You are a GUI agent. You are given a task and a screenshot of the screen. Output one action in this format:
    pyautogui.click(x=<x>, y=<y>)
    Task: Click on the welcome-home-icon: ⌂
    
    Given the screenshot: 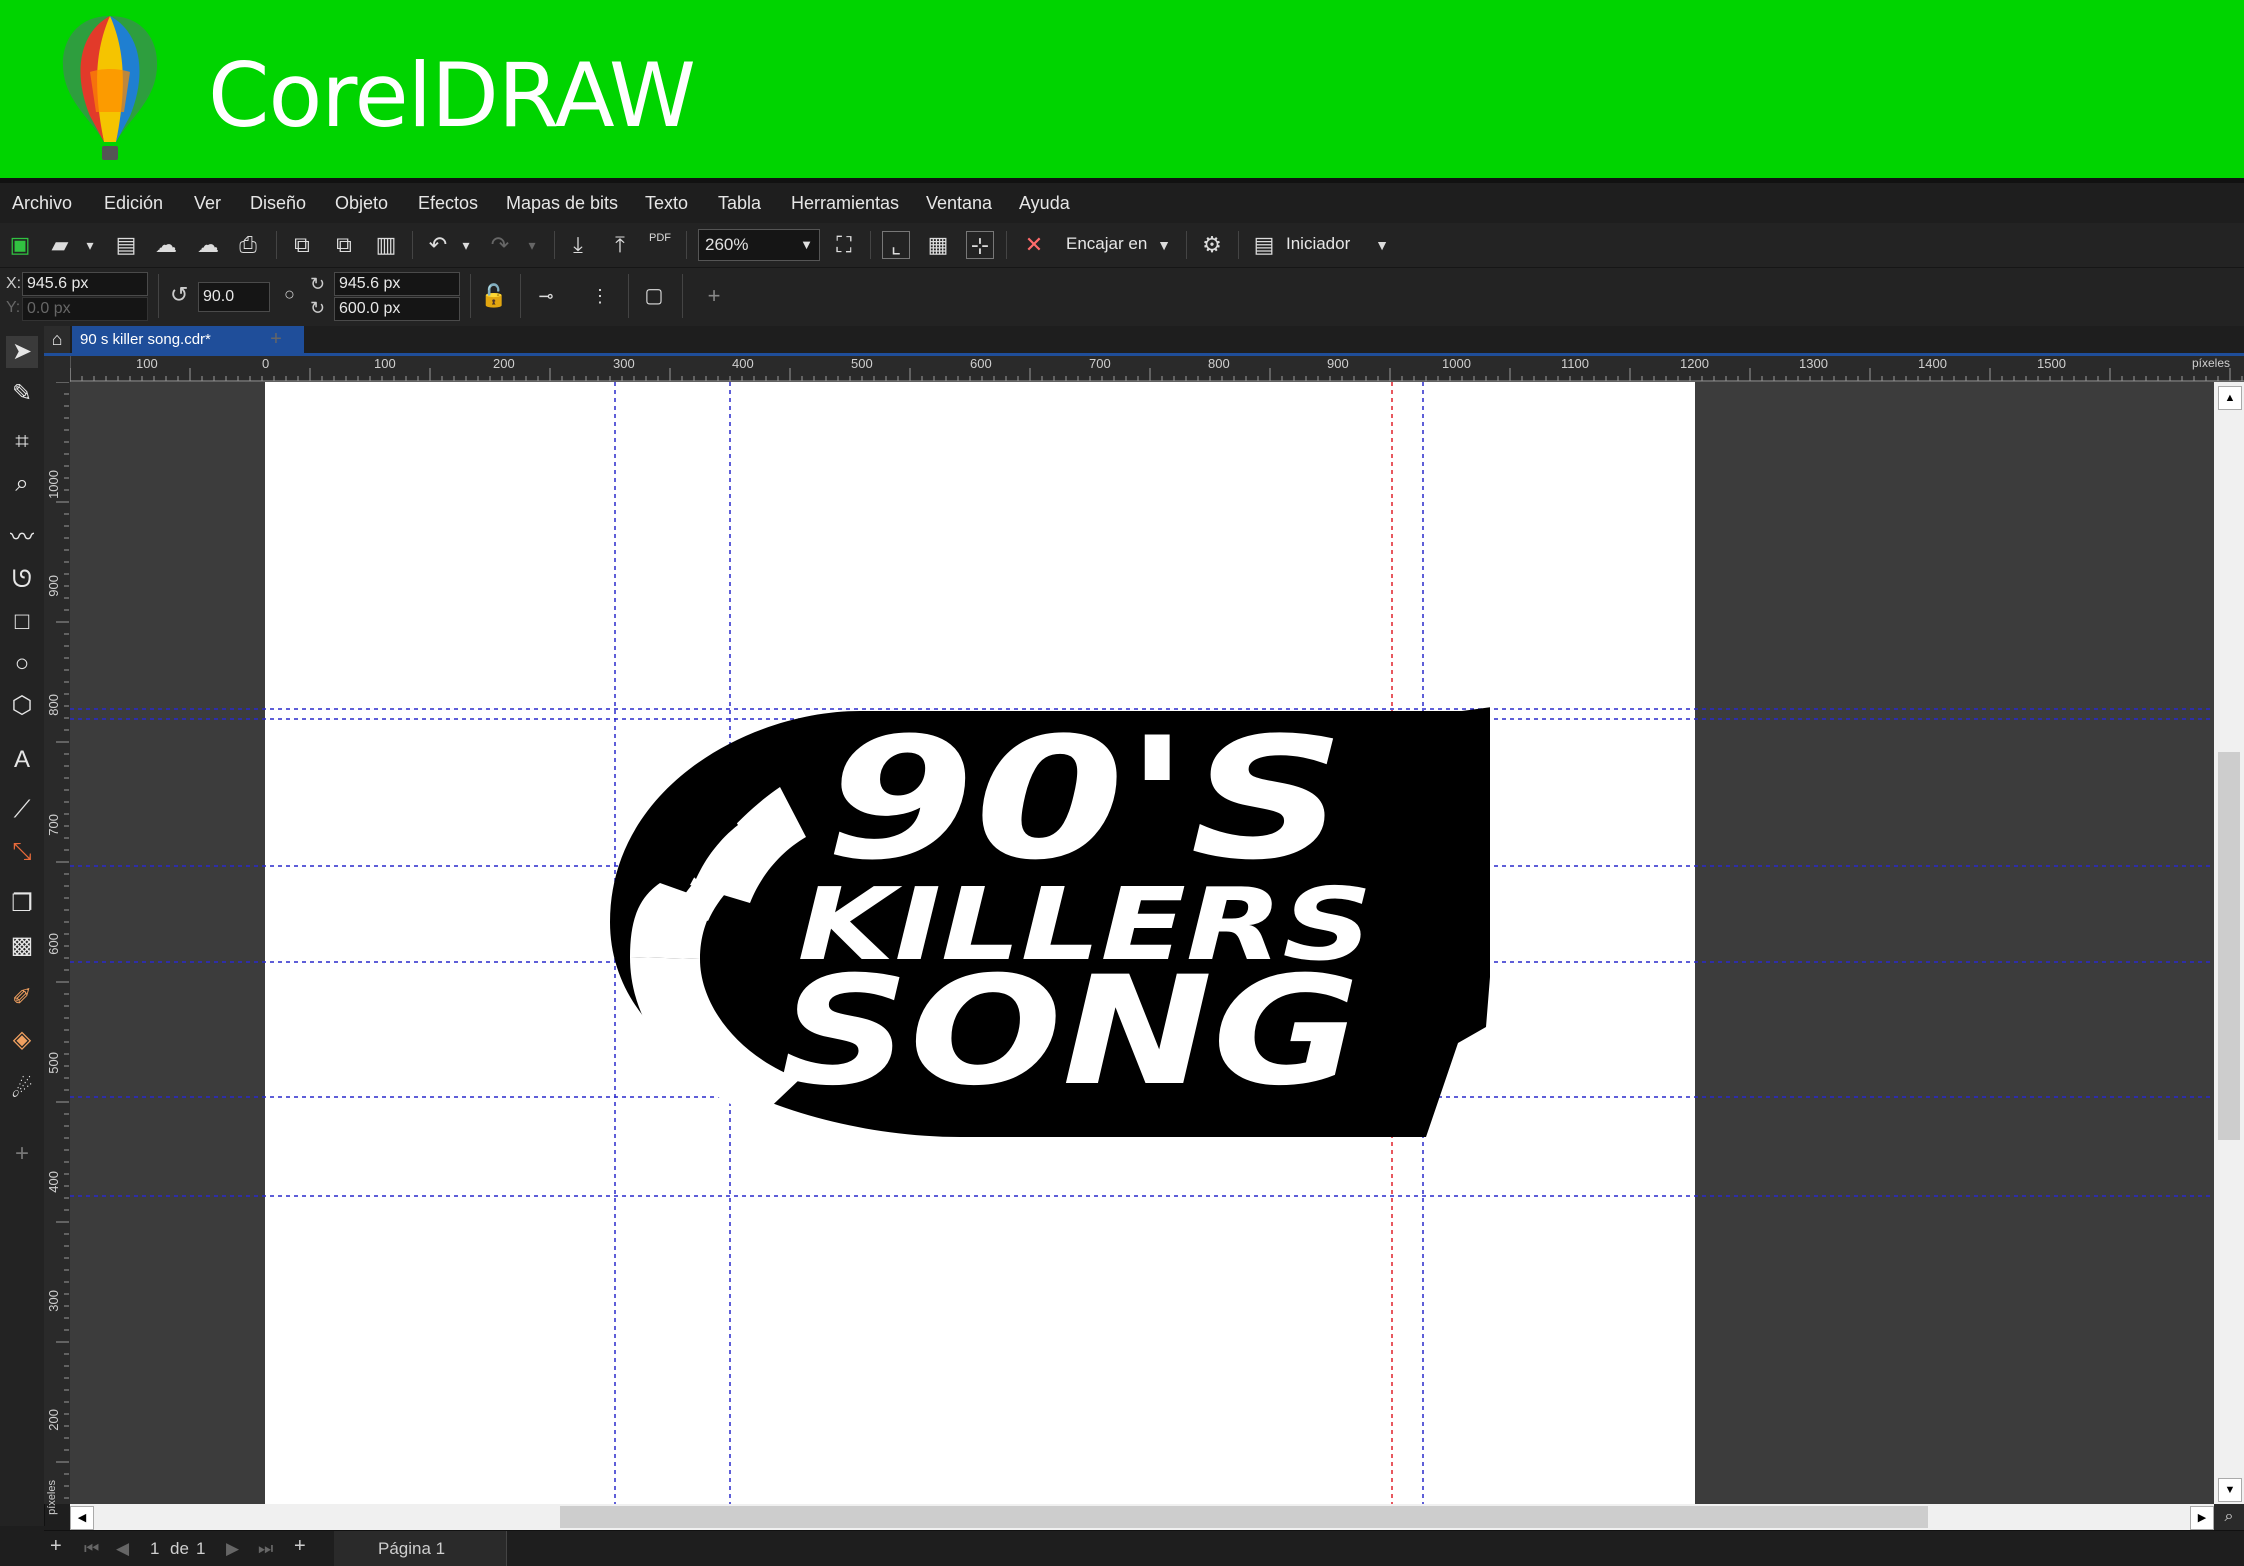 What is the action you would take?
    pyautogui.click(x=57, y=339)
    